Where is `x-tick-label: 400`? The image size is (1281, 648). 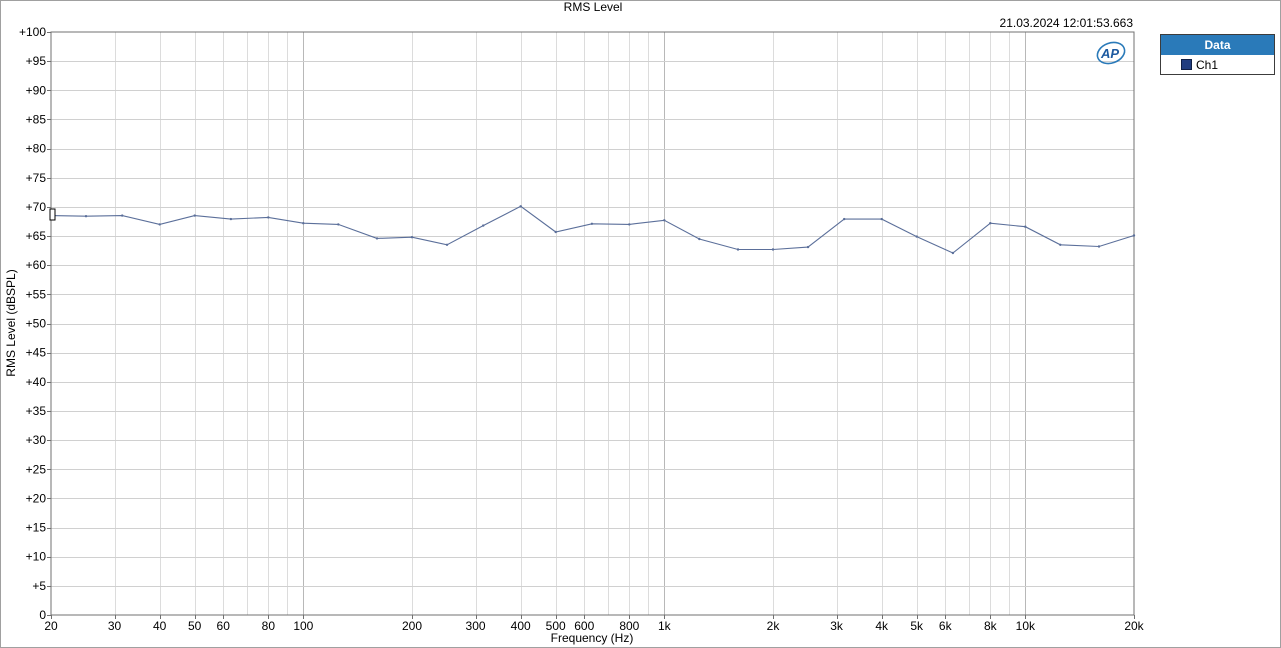 x-tick-label: 400 is located at coordinates (521, 626).